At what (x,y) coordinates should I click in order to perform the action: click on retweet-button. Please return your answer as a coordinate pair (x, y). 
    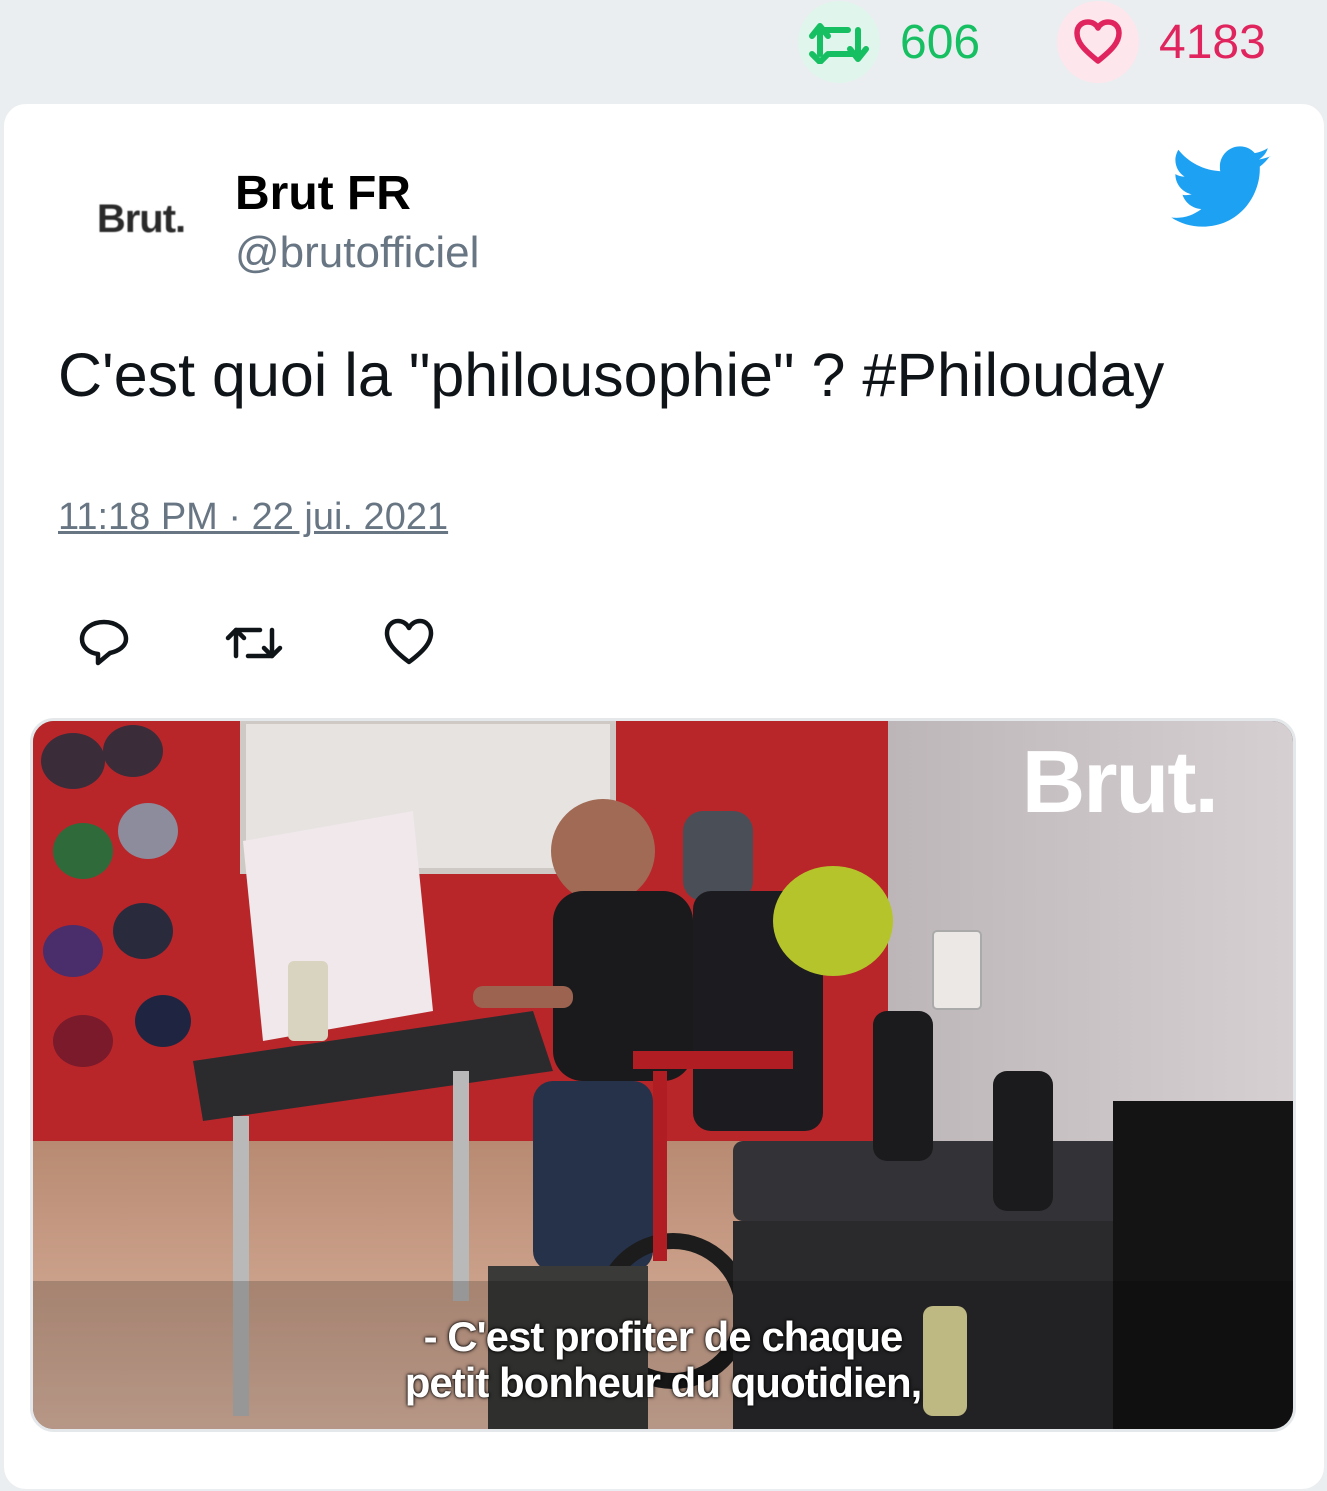
    Looking at the image, I should click on (252, 642).